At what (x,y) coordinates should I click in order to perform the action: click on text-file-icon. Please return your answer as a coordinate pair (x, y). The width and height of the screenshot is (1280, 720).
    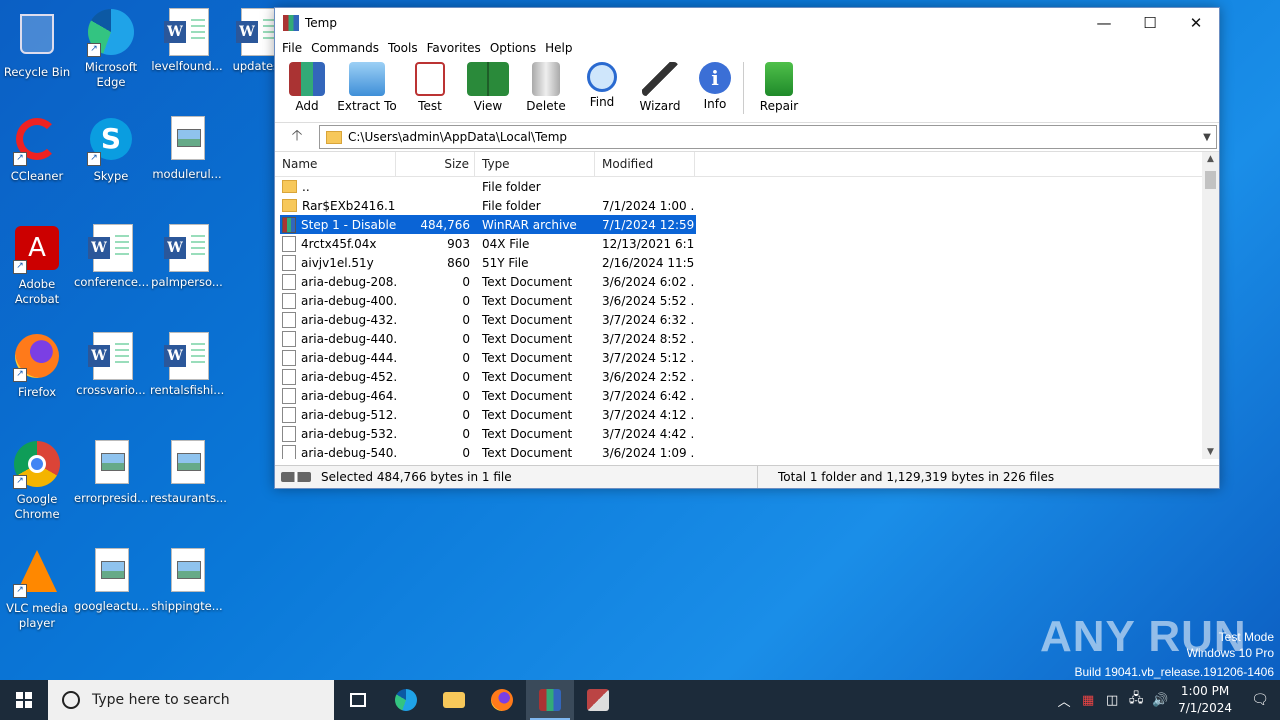
    Looking at the image, I should click on (289, 395).